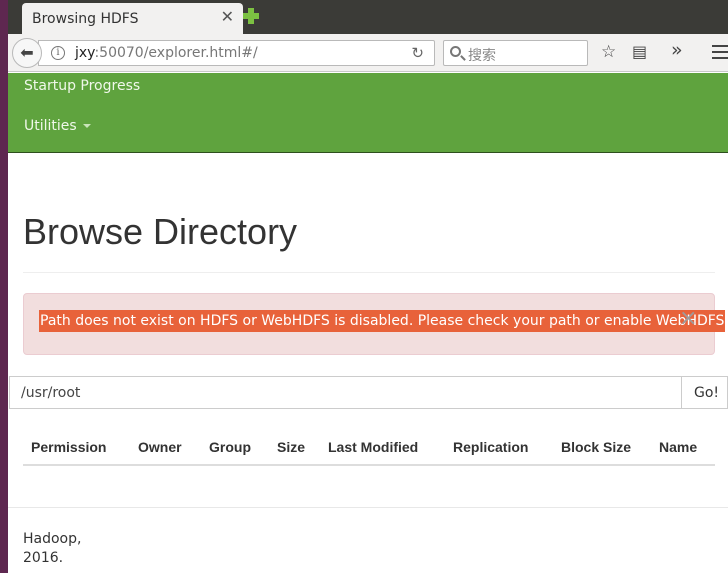 The width and height of the screenshot is (728, 573). Describe the element at coordinates (85, 19) in the screenshot. I see `tab-title: Browsing HDFS` at that location.